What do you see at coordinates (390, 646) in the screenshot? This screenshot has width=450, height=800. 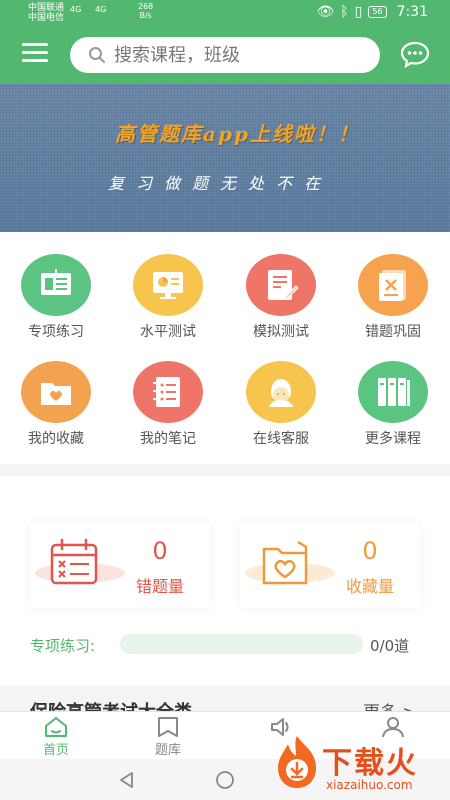 I see `progress-count: 0/0道` at bounding box center [390, 646].